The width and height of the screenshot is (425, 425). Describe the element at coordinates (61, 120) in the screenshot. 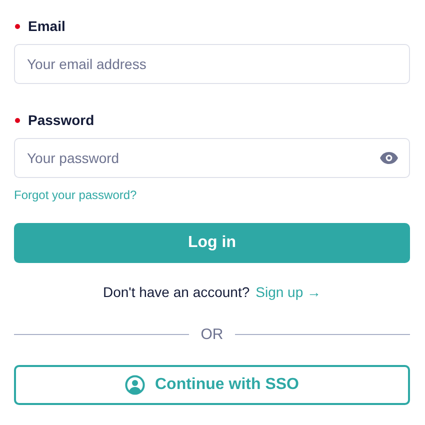

I see `field-label: Password` at that location.